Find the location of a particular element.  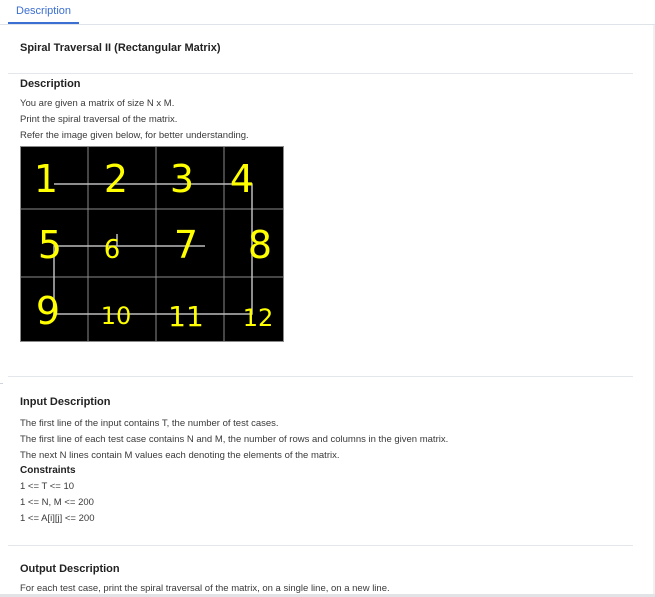

spiral-matrix-svg: 1 2 3 4 5 6 7 8 9 10 11 12 is located at coordinates (152, 244).